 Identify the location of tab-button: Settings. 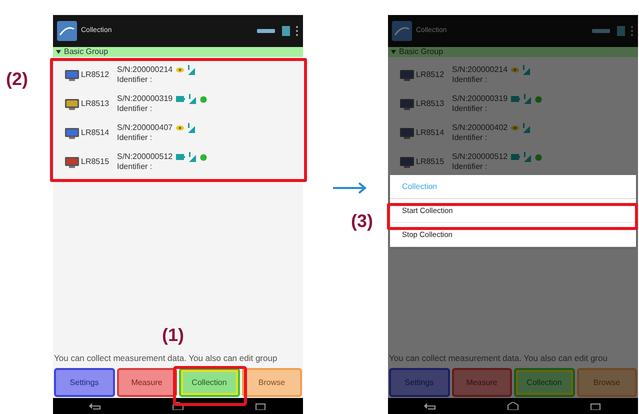
(84, 382).